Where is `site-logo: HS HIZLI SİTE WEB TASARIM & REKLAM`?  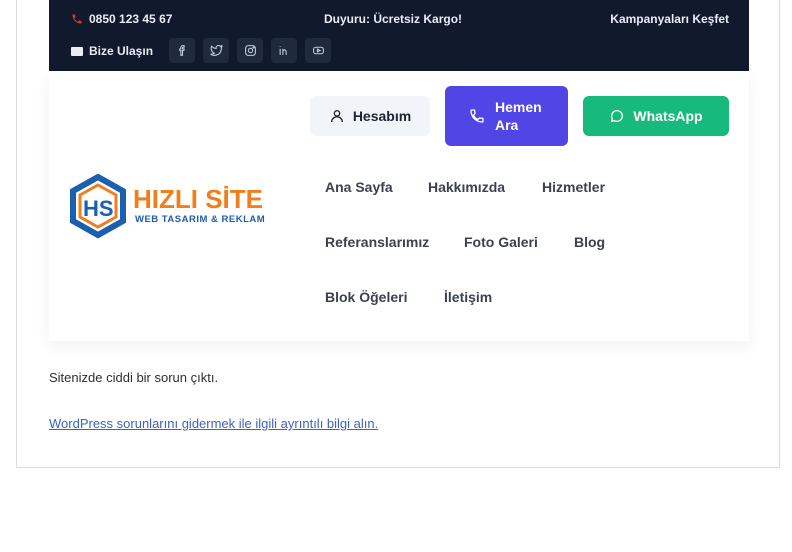
site-logo: HS HIZLI SİTE WEB TASARIM & REKLAM is located at coordinates (176, 206).